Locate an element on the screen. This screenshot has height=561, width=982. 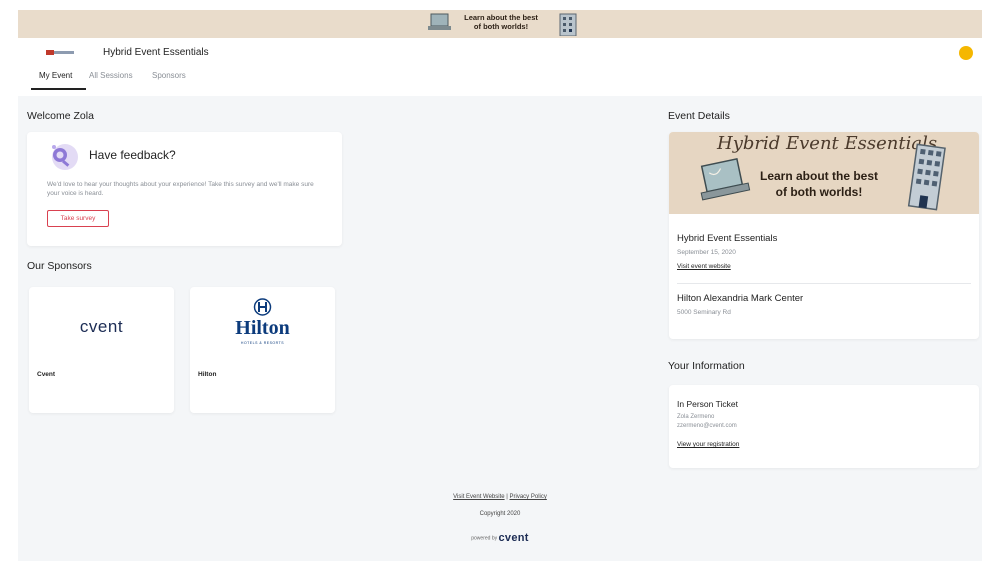
event-details-heading: Event Details is located at coordinates (699, 116).